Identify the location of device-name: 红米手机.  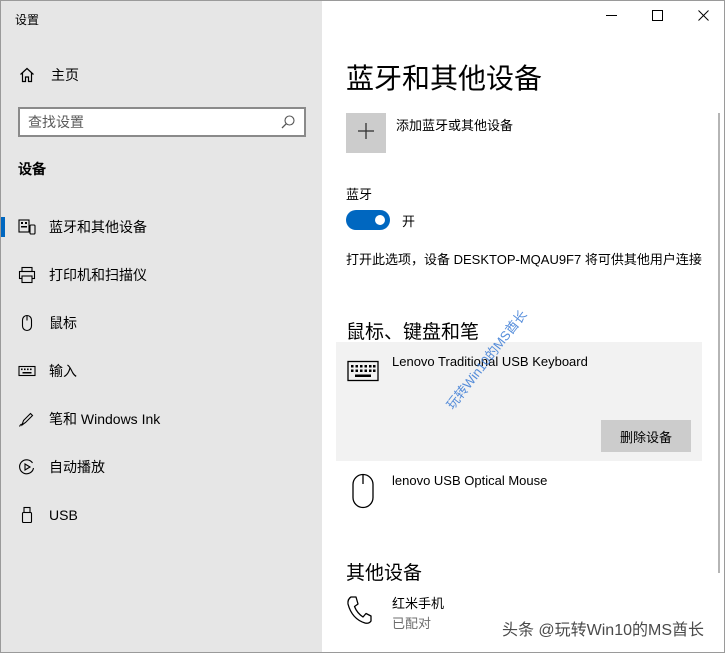
(418, 603).